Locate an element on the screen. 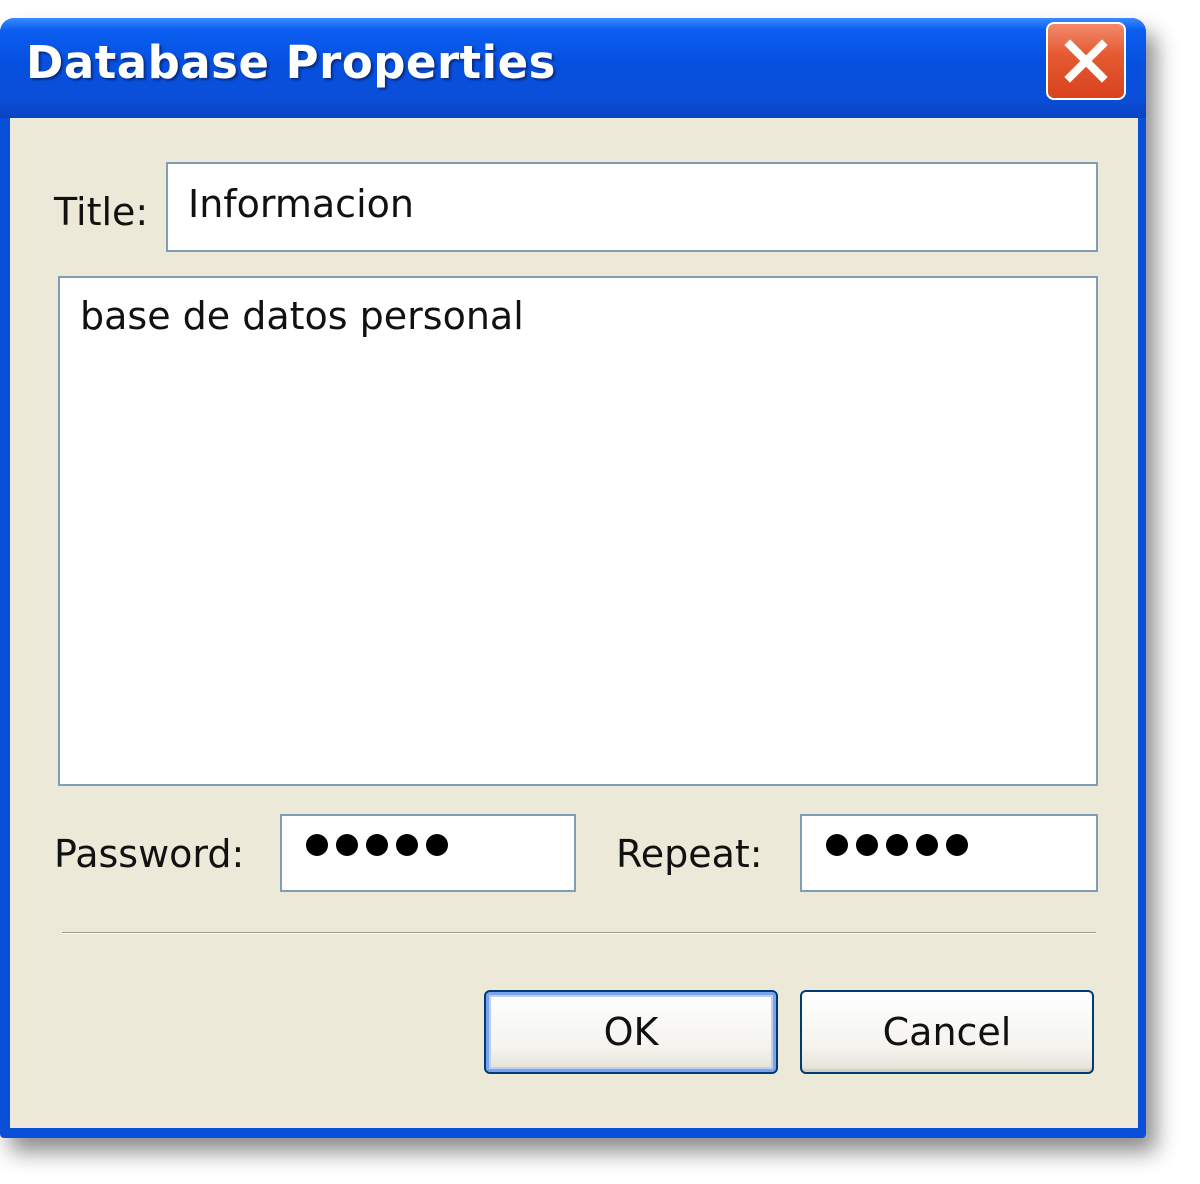  ok-button: OK is located at coordinates (631, 1032).